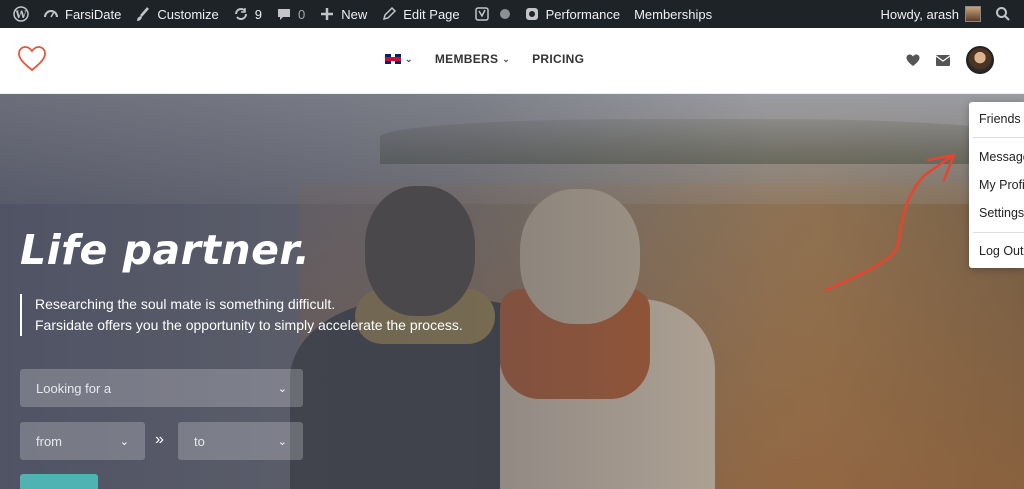 The width and height of the screenshot is (1024, 489). What do you see at coordinates (59, 481) in the screenshot?
I see `search-button` at bounding box center [59, 481].